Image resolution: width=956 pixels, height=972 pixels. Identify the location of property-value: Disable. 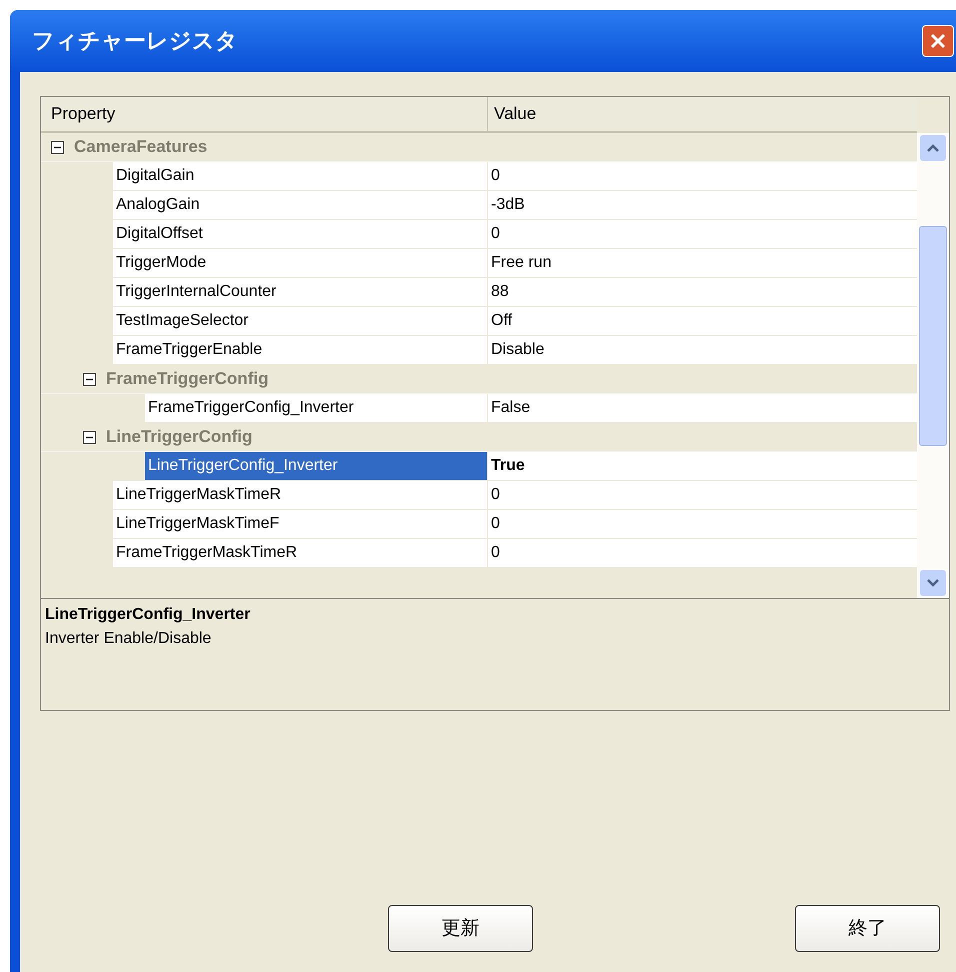
(702, 350).